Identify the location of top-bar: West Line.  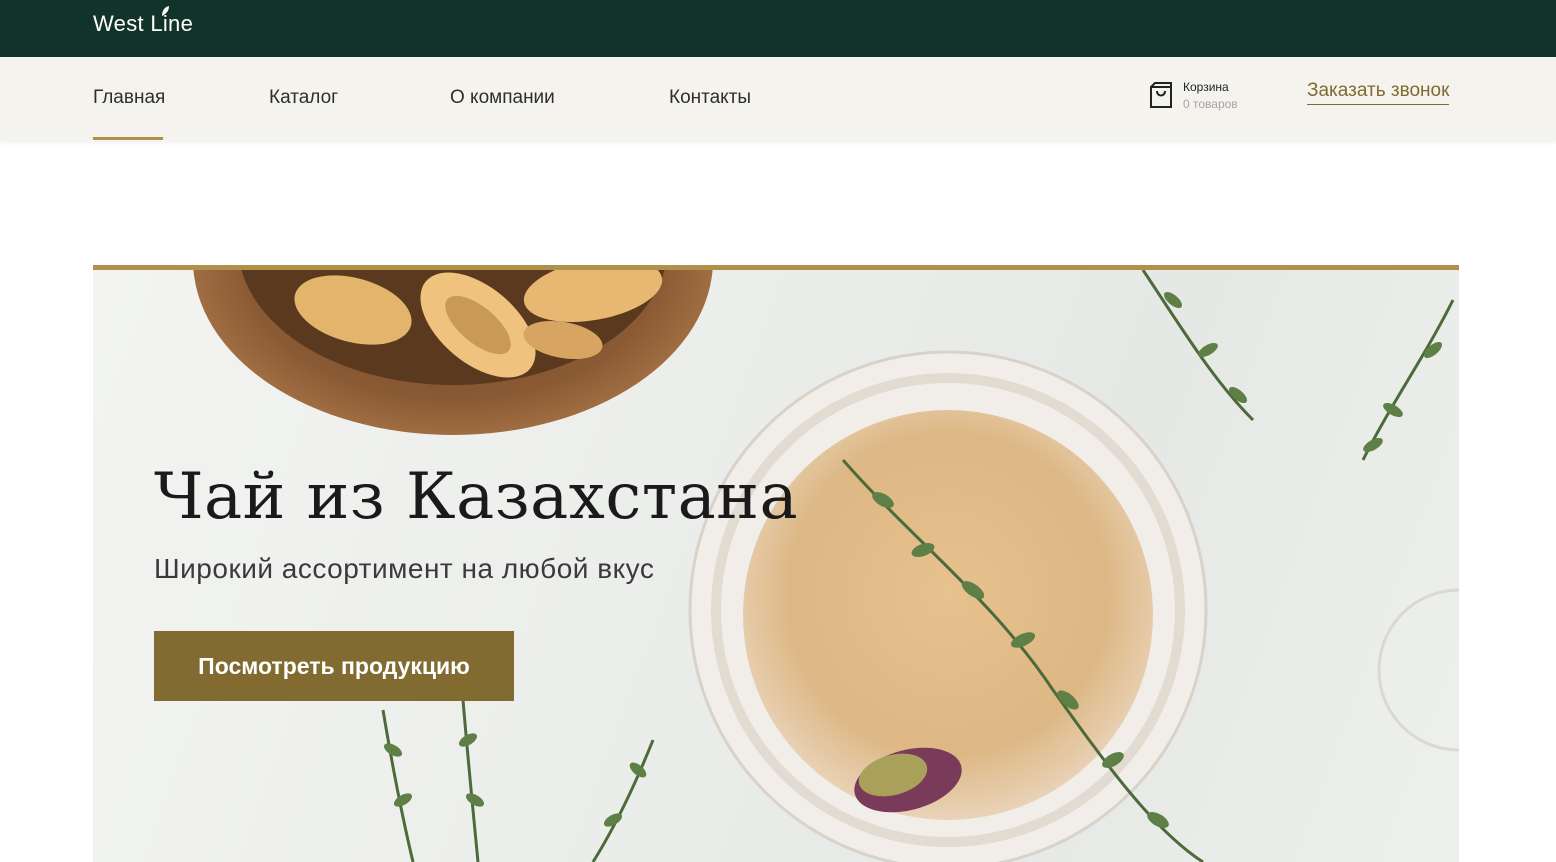
(778, 28).